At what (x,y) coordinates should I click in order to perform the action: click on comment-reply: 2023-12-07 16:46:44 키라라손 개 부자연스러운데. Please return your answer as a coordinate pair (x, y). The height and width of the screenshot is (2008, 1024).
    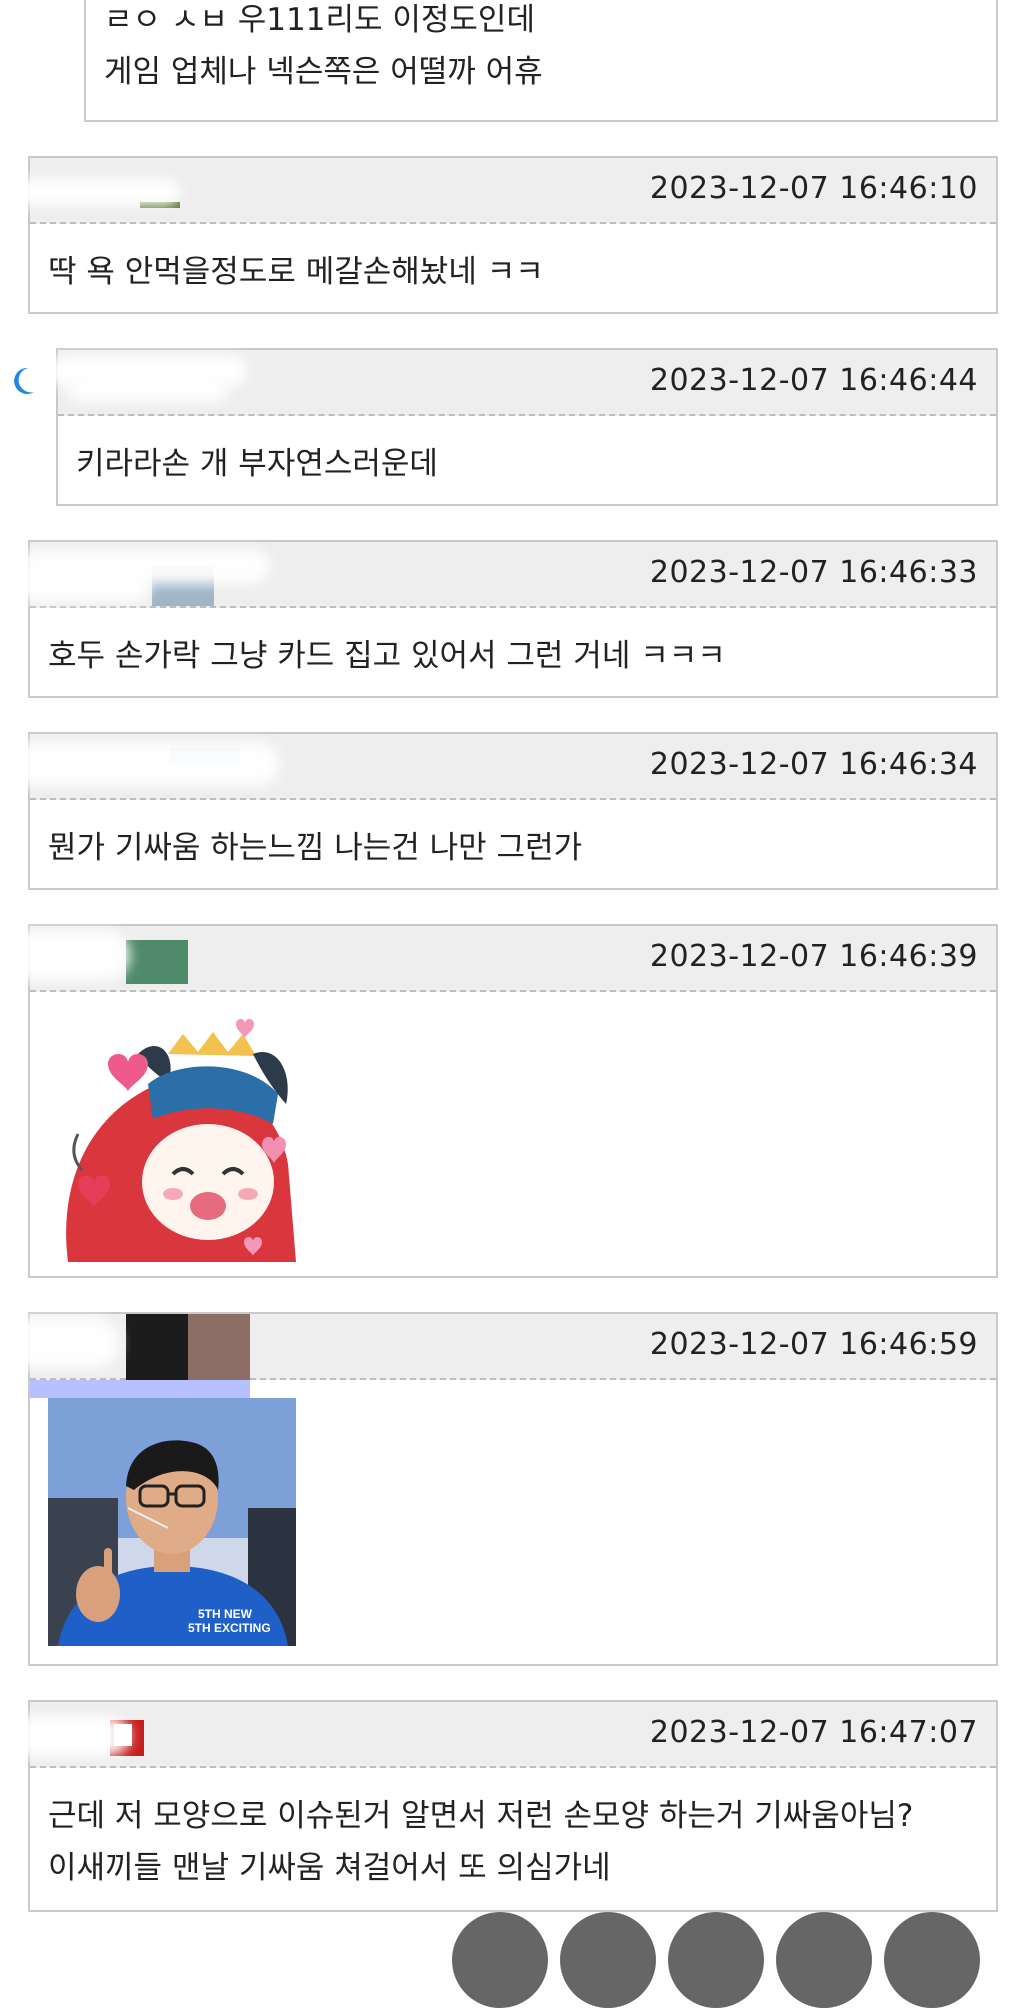
    Looking at the image, I should click on (523, 427).